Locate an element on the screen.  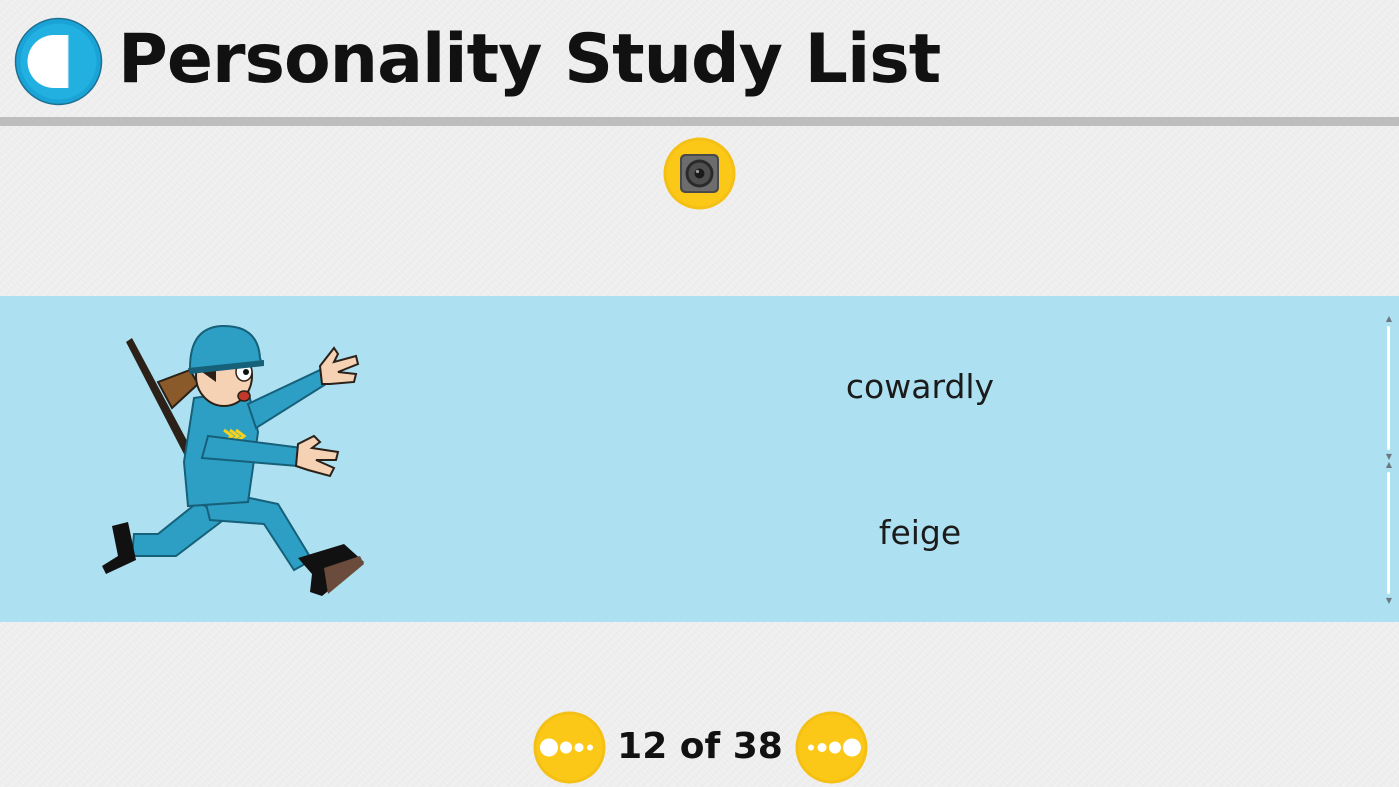
word-pane: cowardly is located at coordinates (920, 386).